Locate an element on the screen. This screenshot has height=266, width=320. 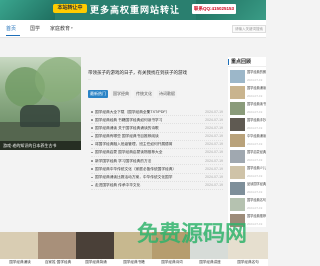
list-item-title: 将国学经典融入班级管理，班主任如何开展德育 is located at coordinates (145, 144).